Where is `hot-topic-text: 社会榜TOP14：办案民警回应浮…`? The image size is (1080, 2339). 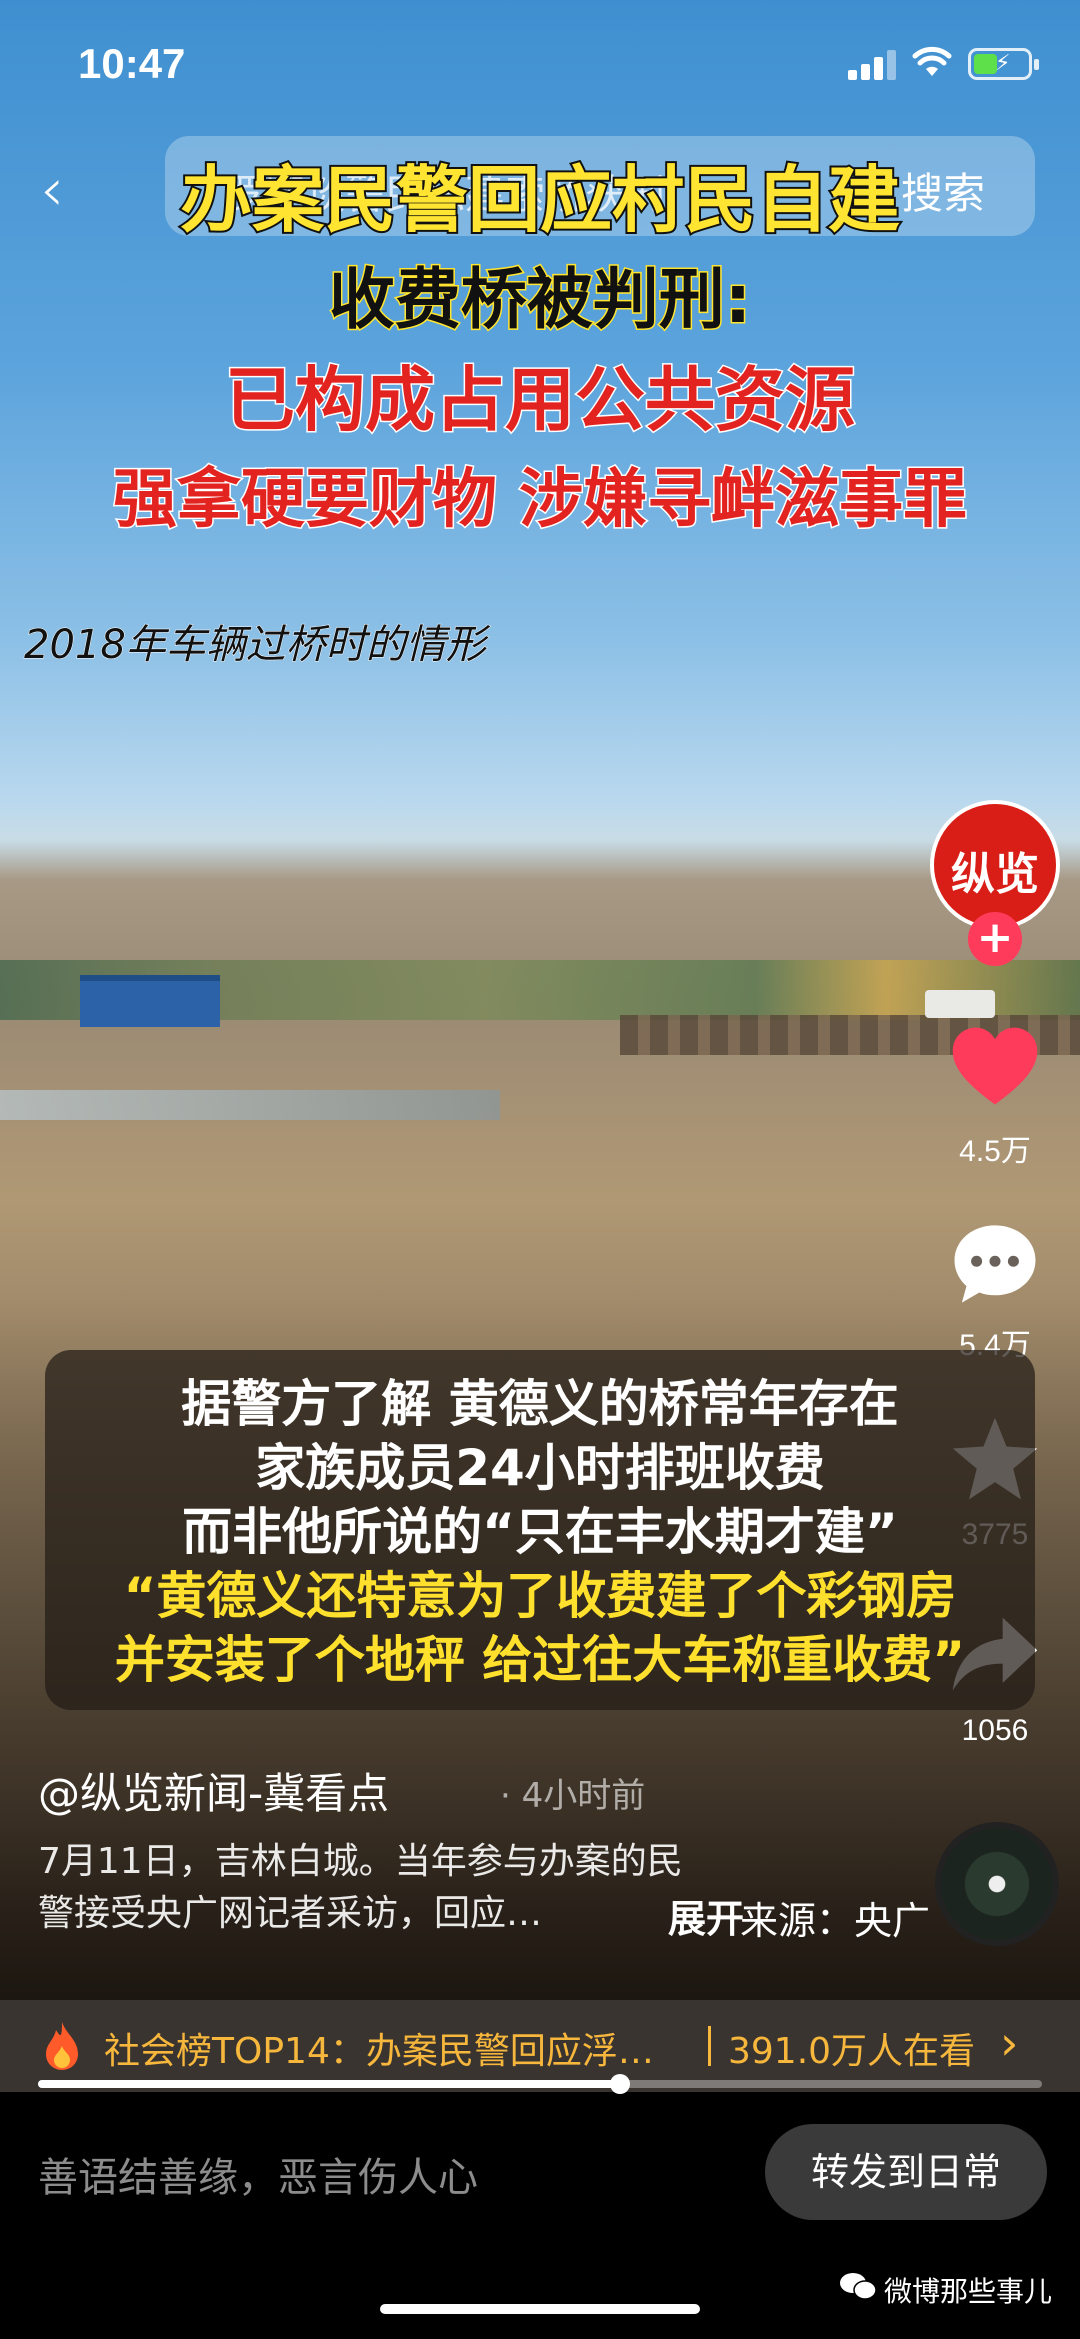 hot-topic-text: 社会榜TOP14：办案民警回应浮… is located at coordinates (379, 2051).